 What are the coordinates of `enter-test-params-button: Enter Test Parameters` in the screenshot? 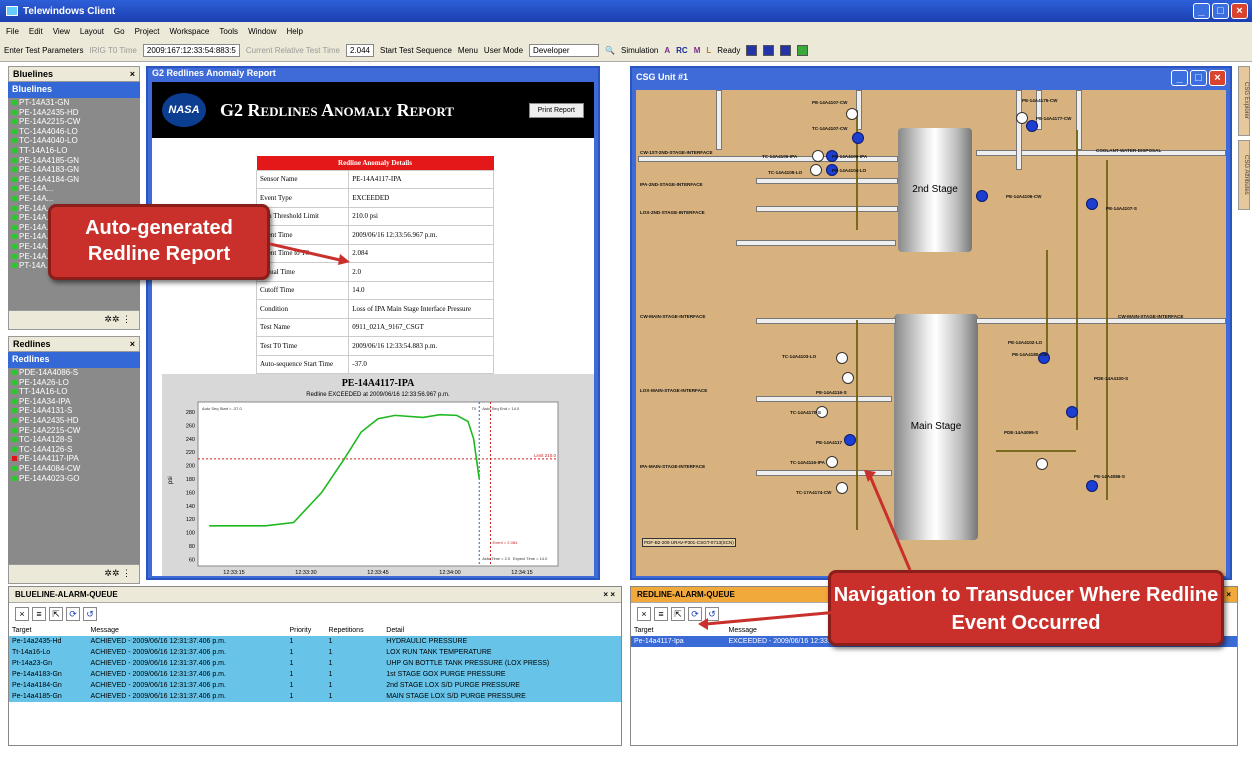 It's located at (43, 50).